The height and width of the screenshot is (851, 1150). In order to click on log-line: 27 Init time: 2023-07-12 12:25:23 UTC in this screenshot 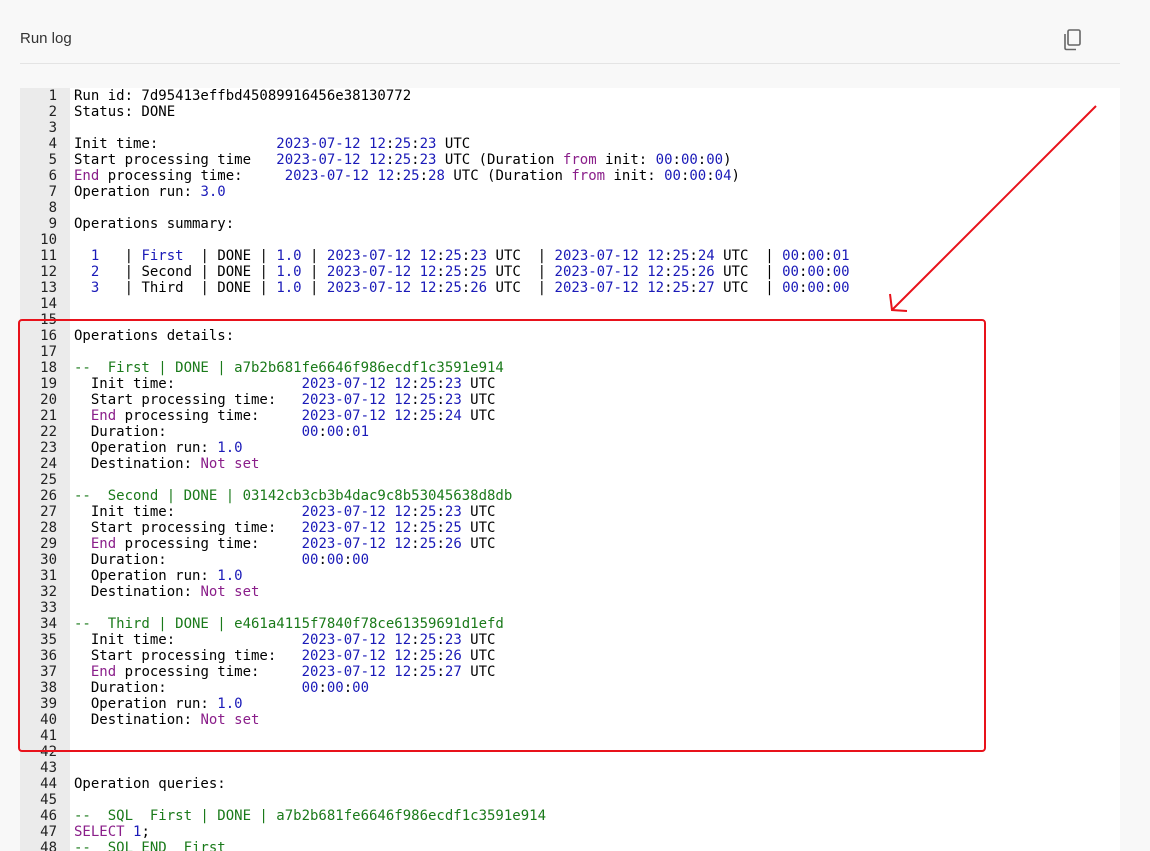, I will do `click(570, 512)`.